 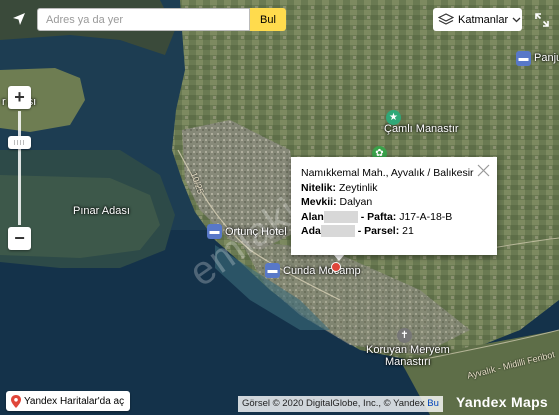 What do you see at coordinates (356, 202) in the screenshot?
I see `mevkii-value: Dalyan` at bounding box center [356, 202].